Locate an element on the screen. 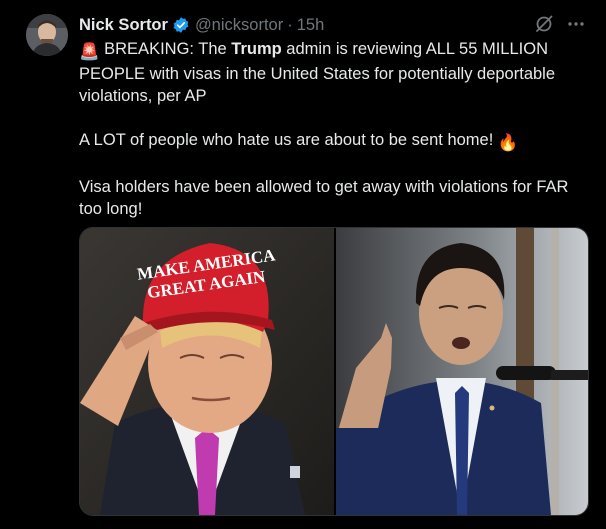  post-line1-prefix: BREAKING: The is located at coordinates (165, 49).